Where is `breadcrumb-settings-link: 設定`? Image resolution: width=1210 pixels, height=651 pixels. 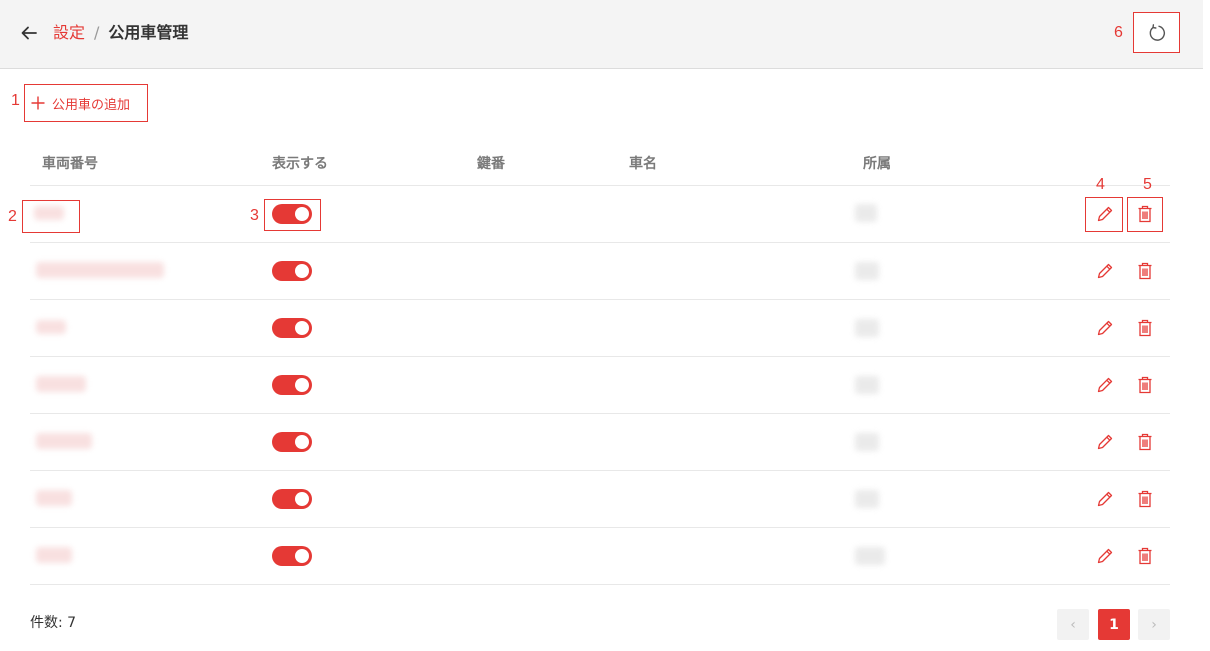
breadcrumb-settings-link: 設定 is located at coordinates (69, 32).